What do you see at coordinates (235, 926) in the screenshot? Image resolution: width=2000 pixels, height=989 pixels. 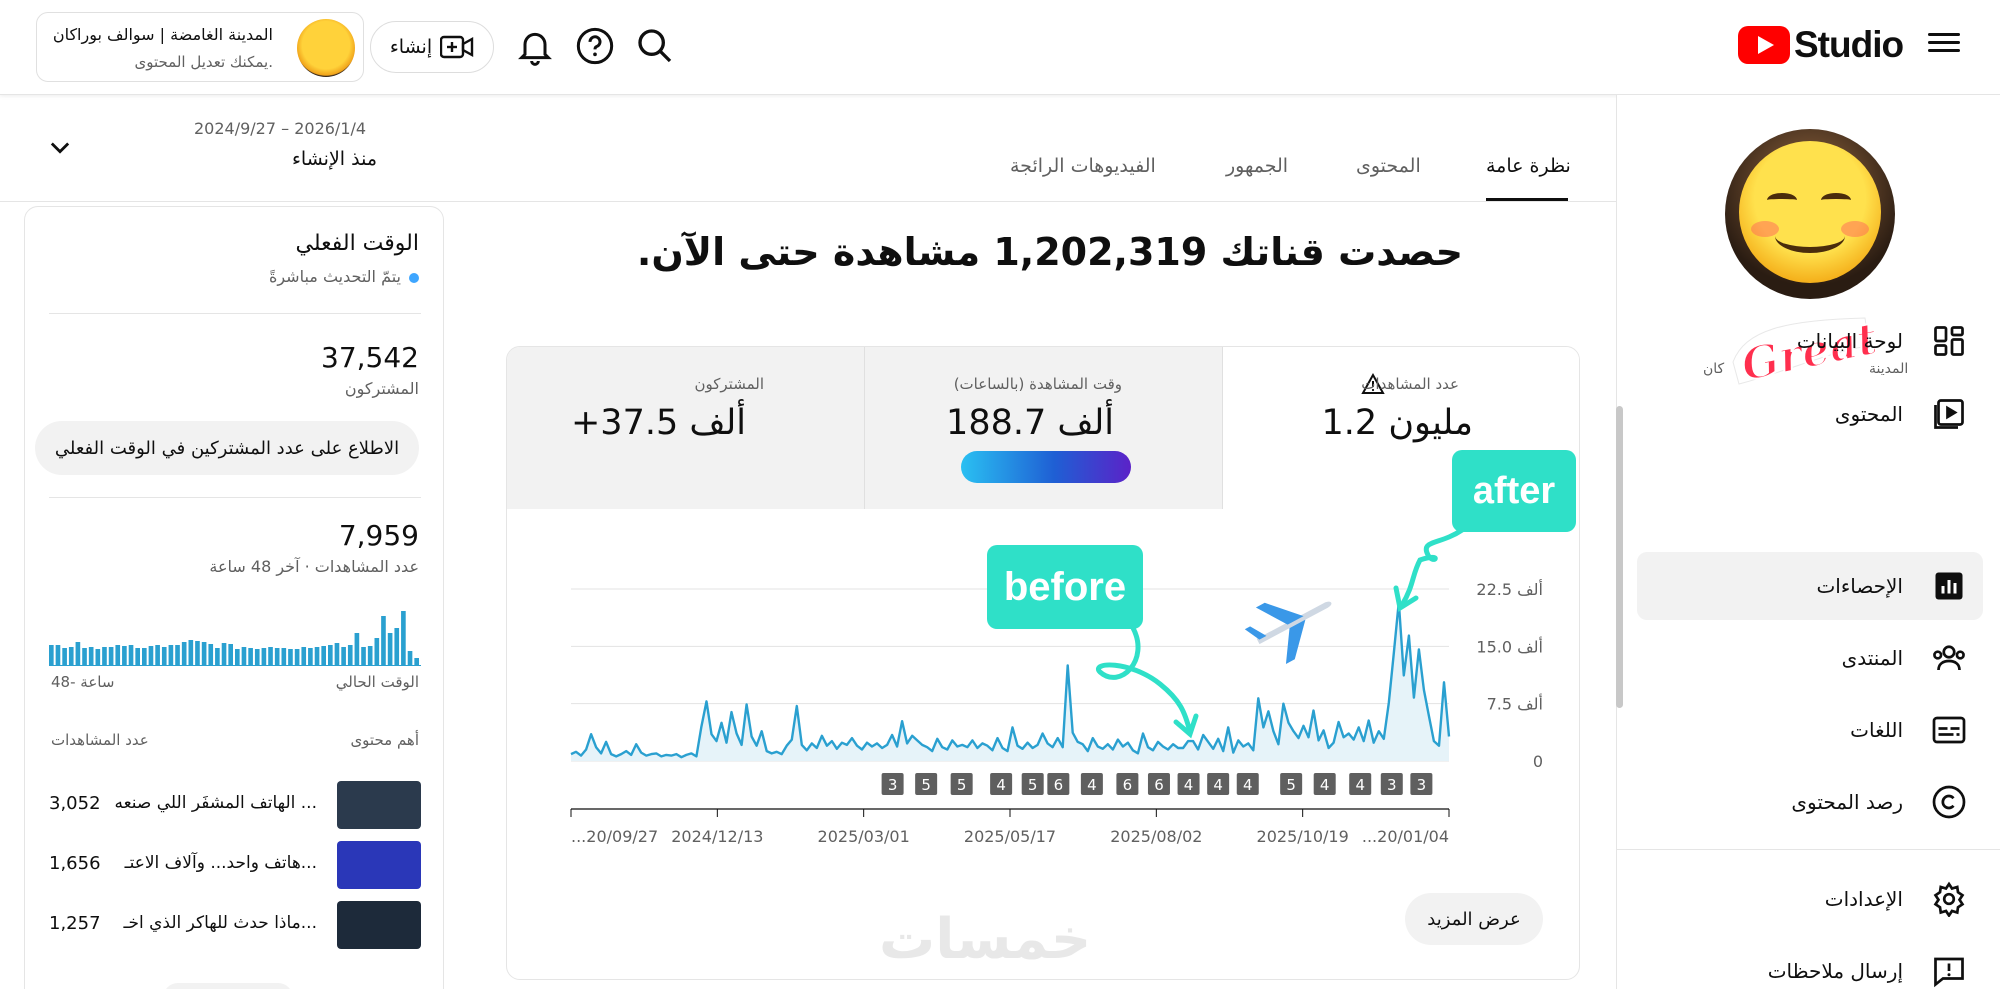 I see `top-video-row: ماذا حدث للهاكر الذي اخـ... 1,257` at bounding box center [235, 926].